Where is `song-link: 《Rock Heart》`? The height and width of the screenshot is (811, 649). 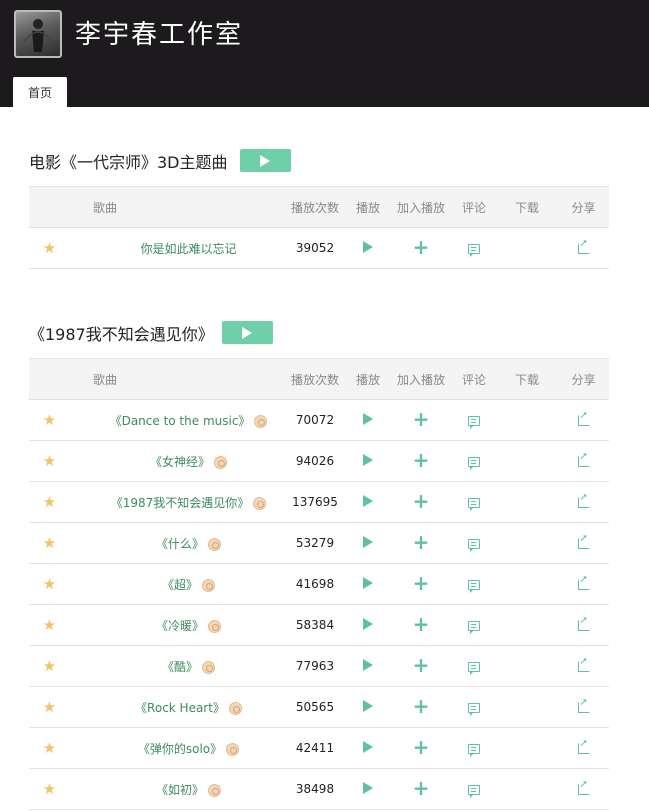 song-link: 《Rock Heart》 is located at coordinates (180, 708).